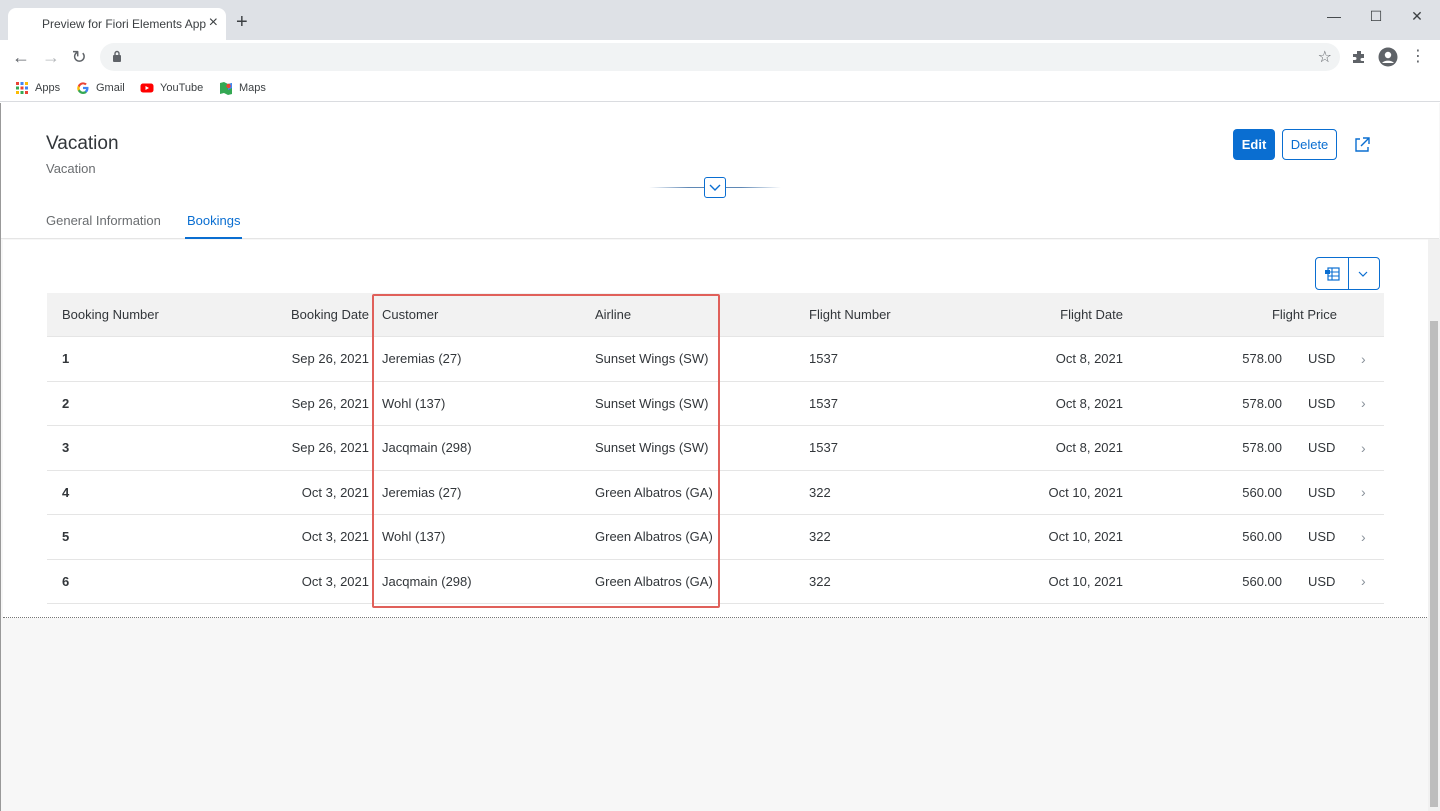 Image resolution: width=1440 pixels, height=811 pixels. What do you see at coordinates (1334, 16) in the screenshot?
I see `minimize-button: —` at bounding box center [1334, 16].